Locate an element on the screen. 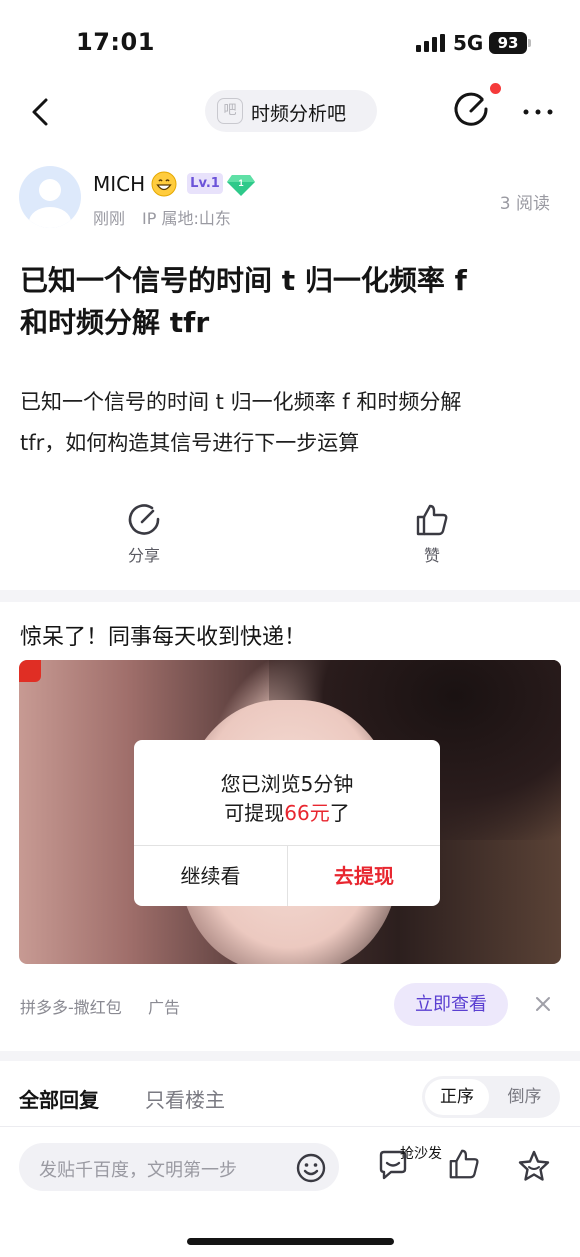 The image size is (580, 1257). author-name: MICH is located at coordinates (119, 184).